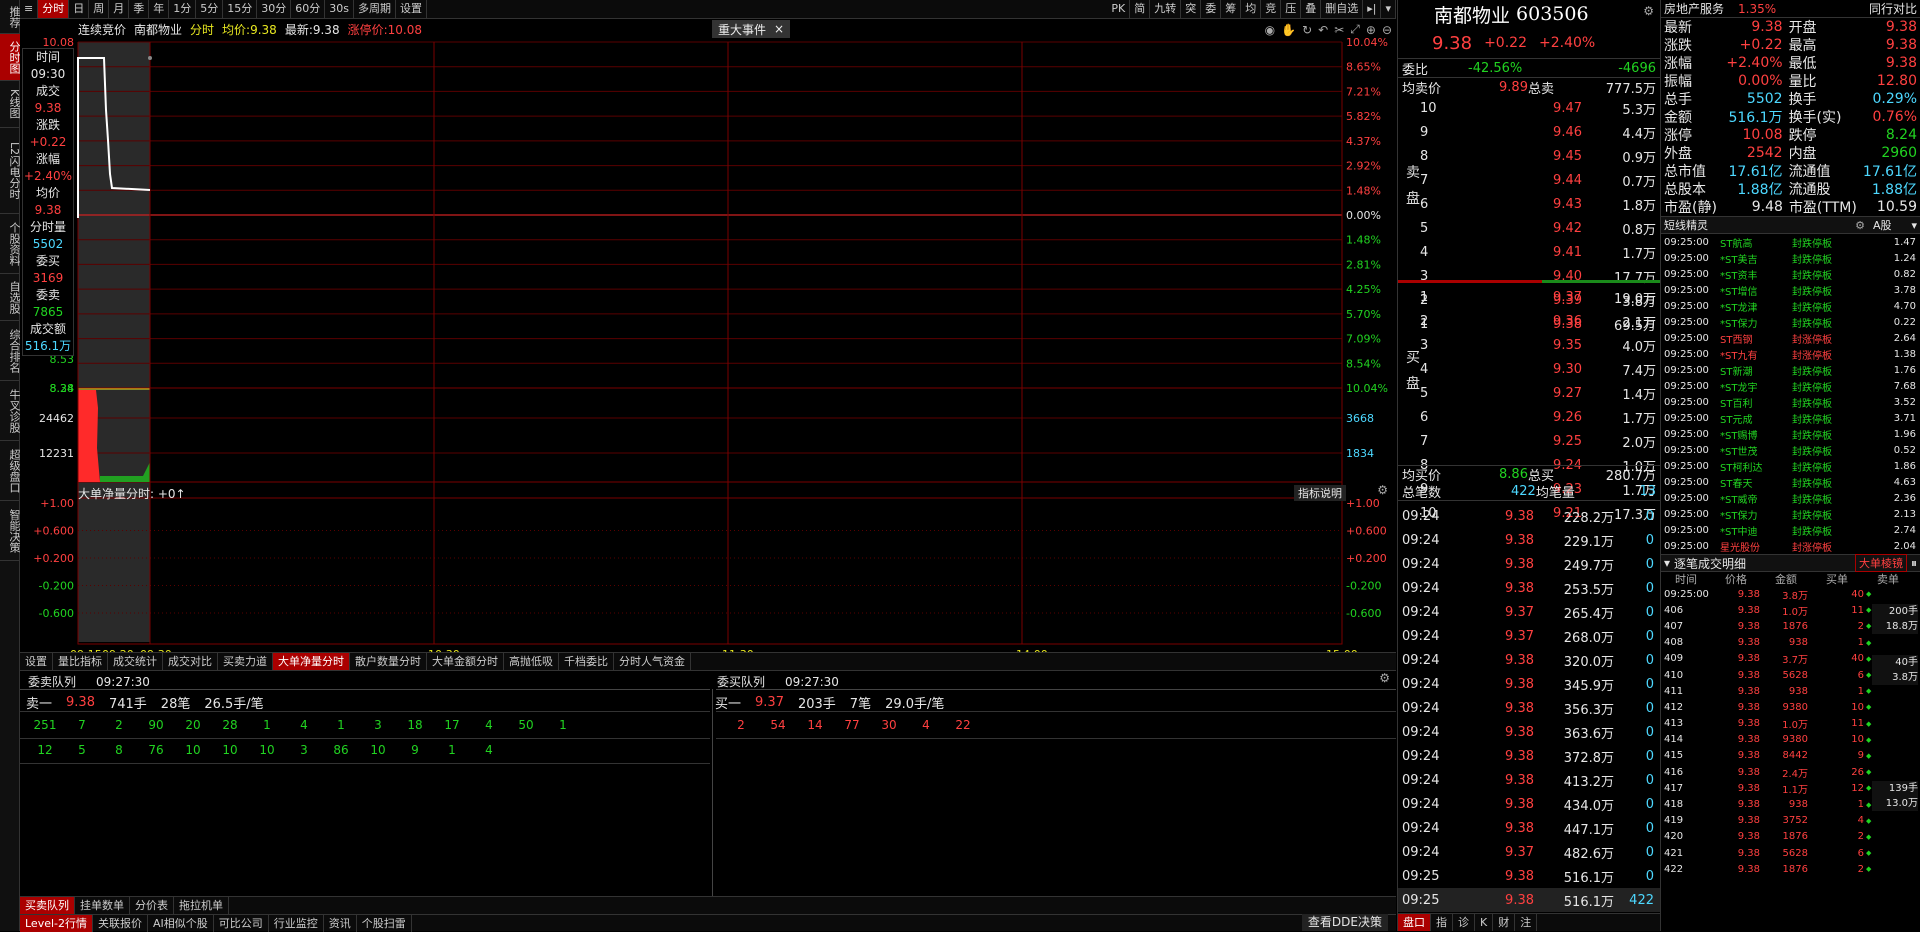 This screenshot has height=932, width=1920. I want to click on menu-icon: ≡, so click(29, 9).